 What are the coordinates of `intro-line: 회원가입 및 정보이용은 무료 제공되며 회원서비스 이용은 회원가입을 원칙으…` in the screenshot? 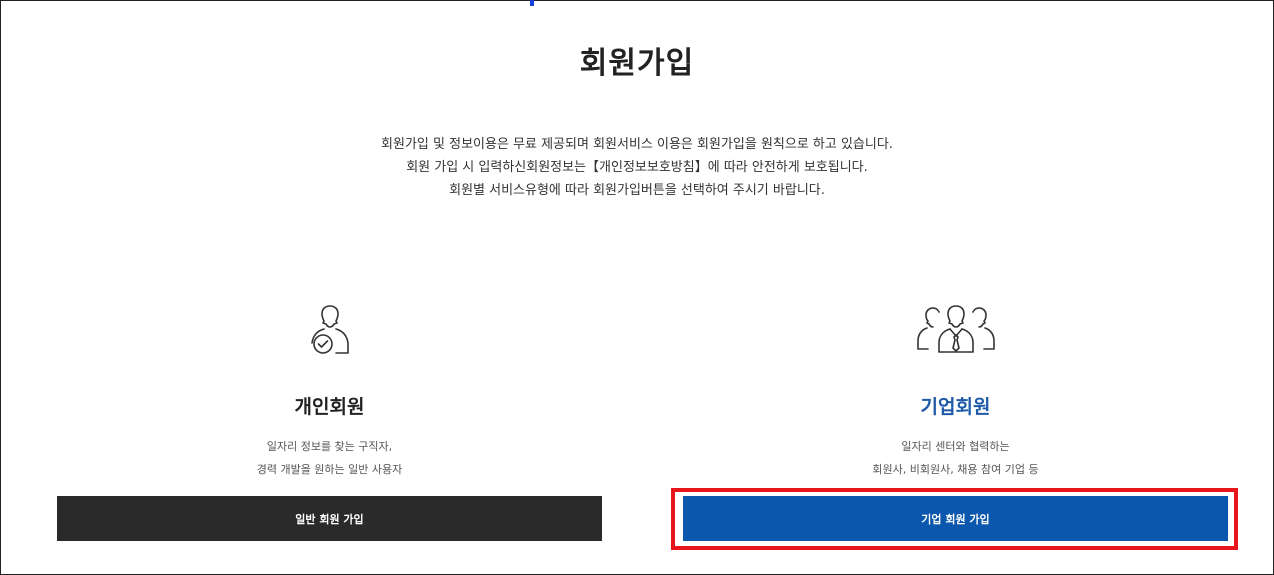 It's located at (637, 144).